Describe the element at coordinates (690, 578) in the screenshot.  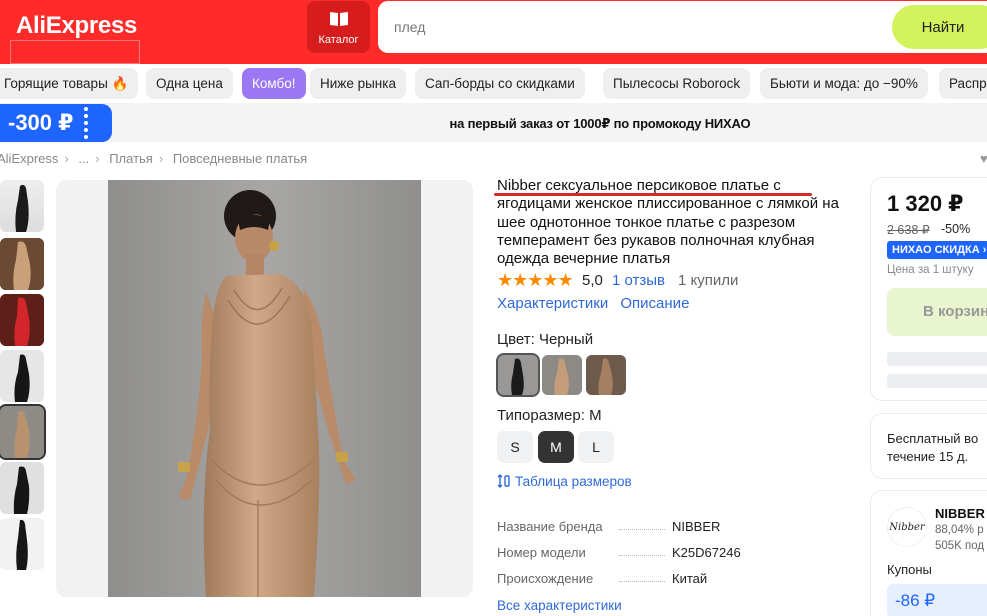
I see `spec-value: Китай` at that location.